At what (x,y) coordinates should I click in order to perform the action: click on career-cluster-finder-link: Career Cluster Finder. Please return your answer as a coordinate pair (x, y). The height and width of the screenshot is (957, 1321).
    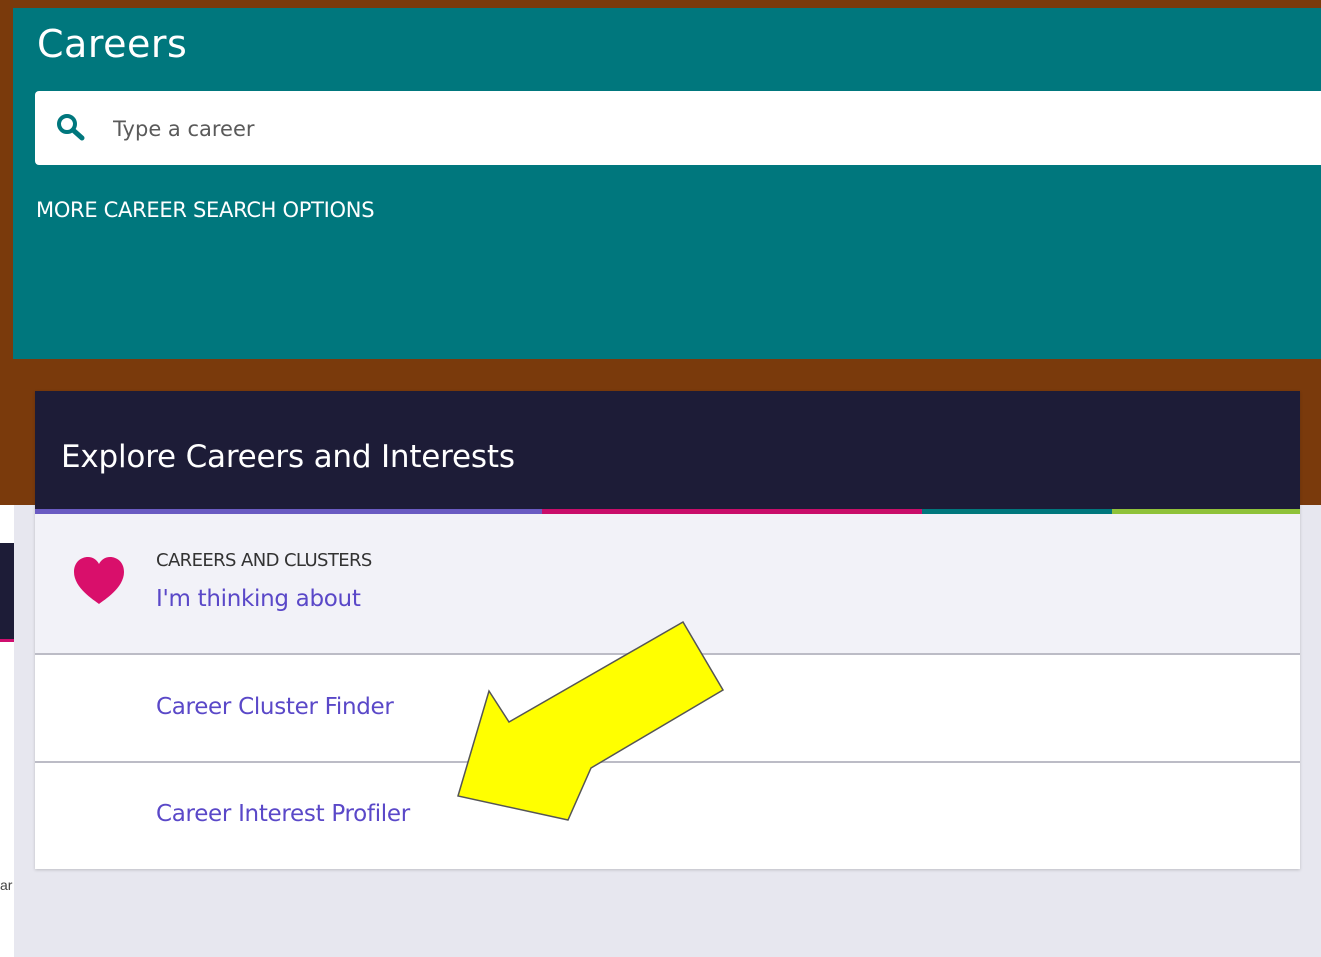
    Looking at the image, I should click on (275, 707).